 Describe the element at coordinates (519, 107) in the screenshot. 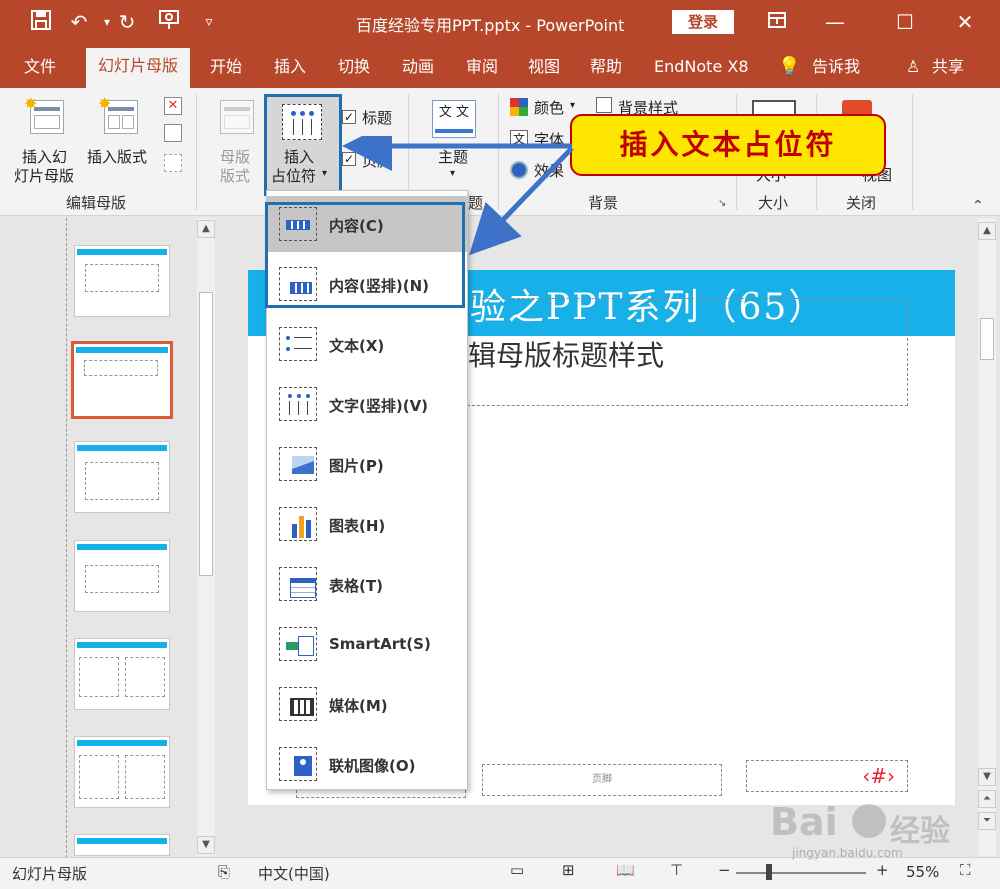

I see `colors-icon` at that location.